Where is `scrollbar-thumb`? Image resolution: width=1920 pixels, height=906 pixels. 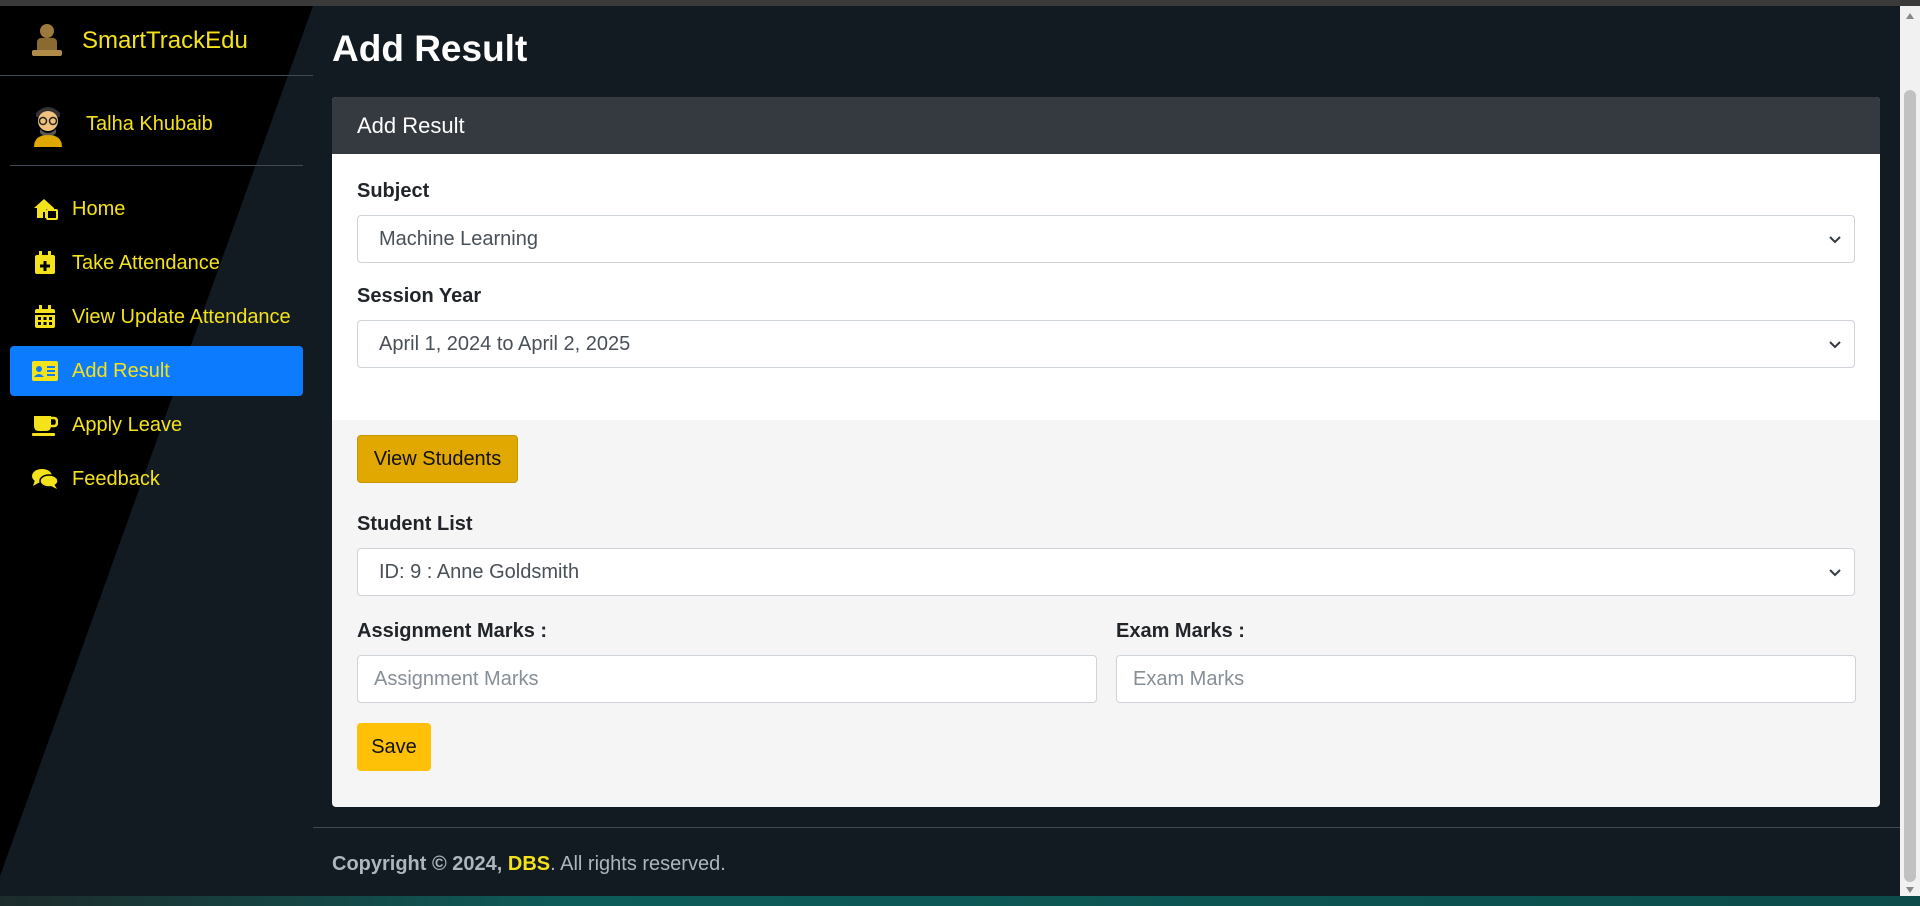 scrollbar-thumb is located at coordinates (1910, 486).